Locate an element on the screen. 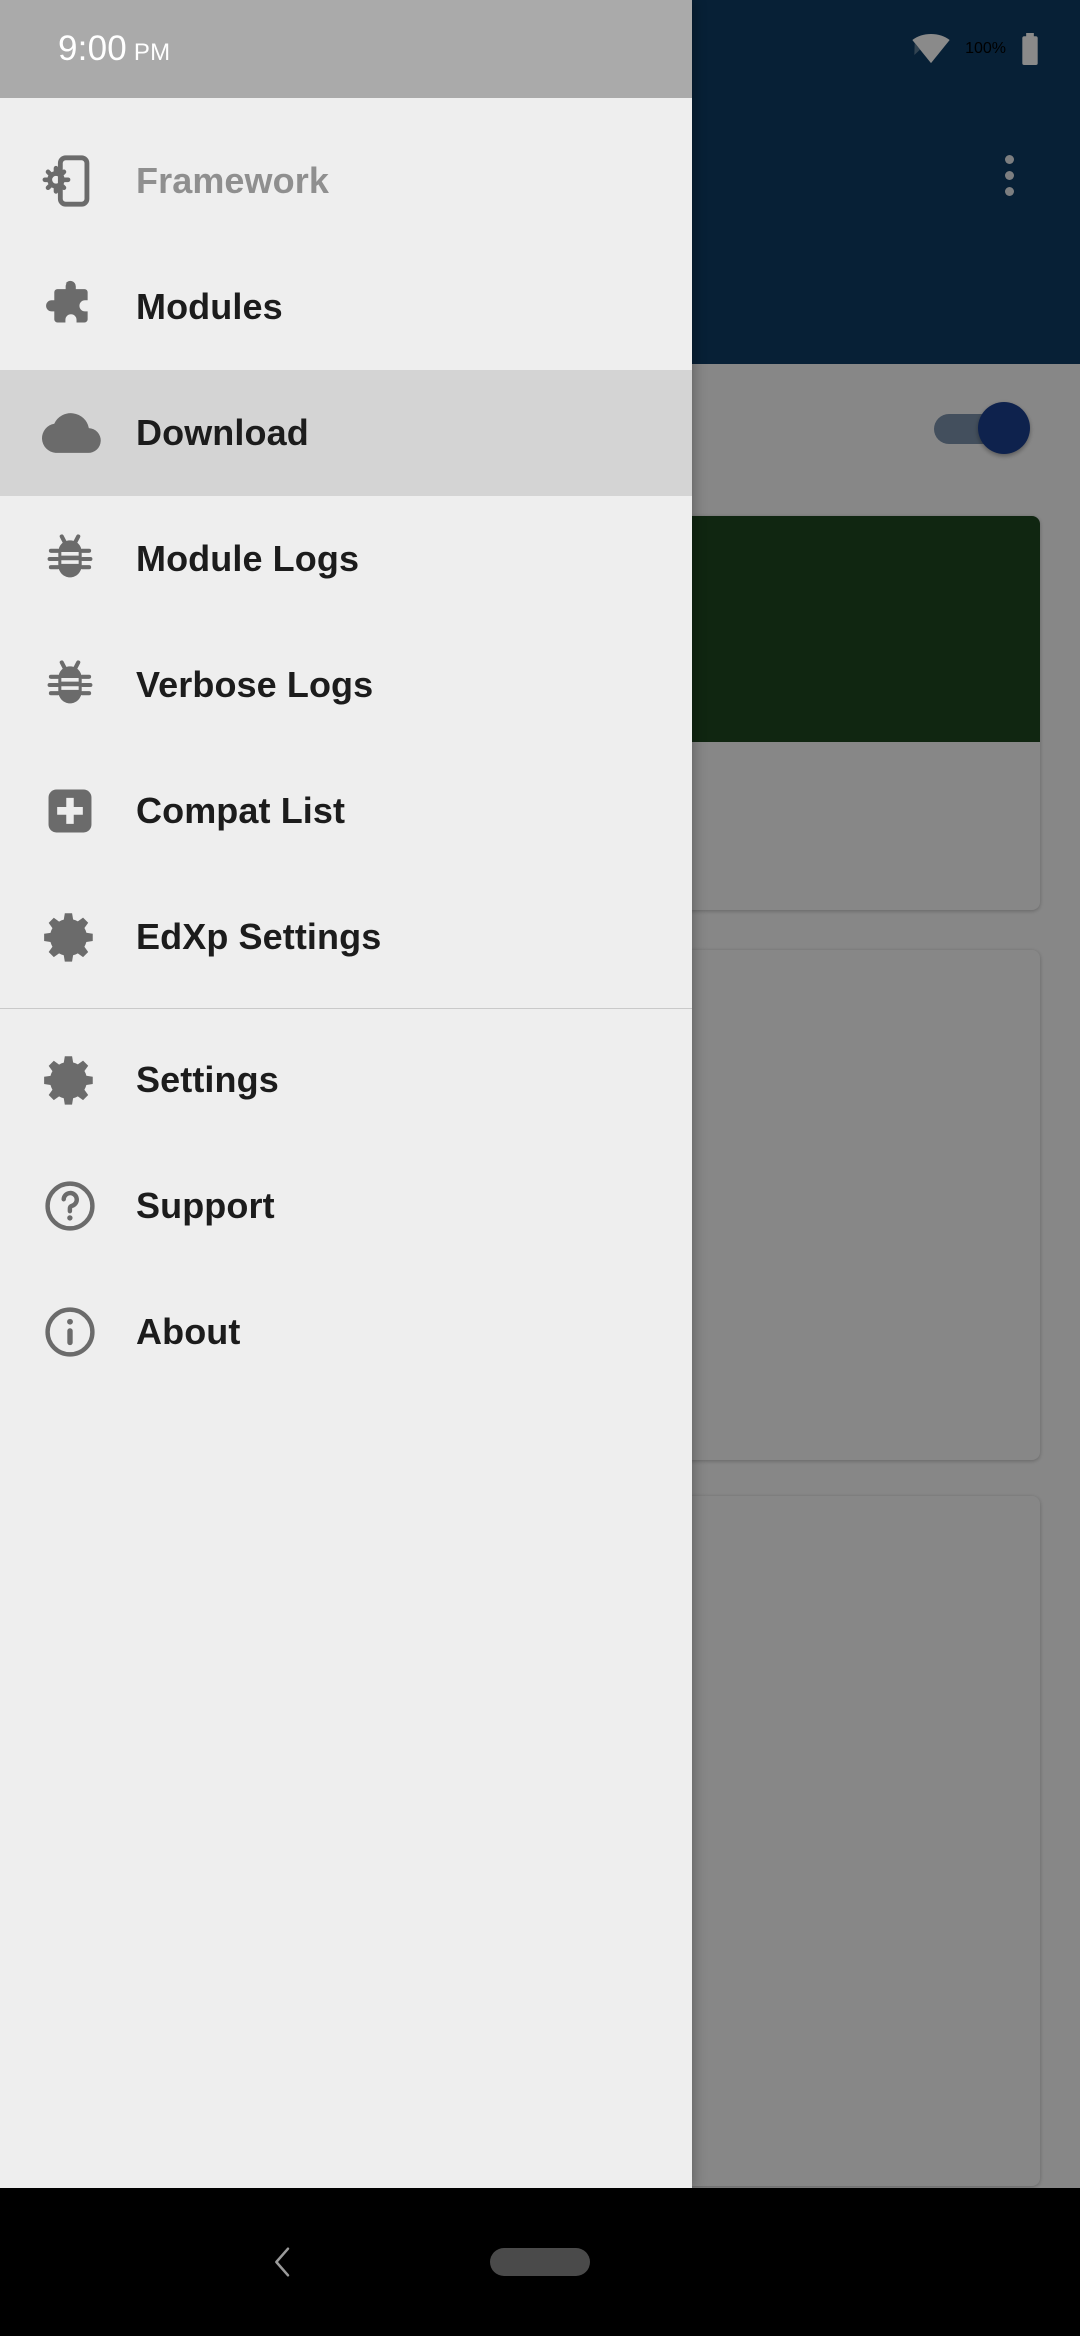 Image resolution: width=1080 pixels, height=2336 pixels. sidebar-item-label: Support is located at coordinates (205, 1205).